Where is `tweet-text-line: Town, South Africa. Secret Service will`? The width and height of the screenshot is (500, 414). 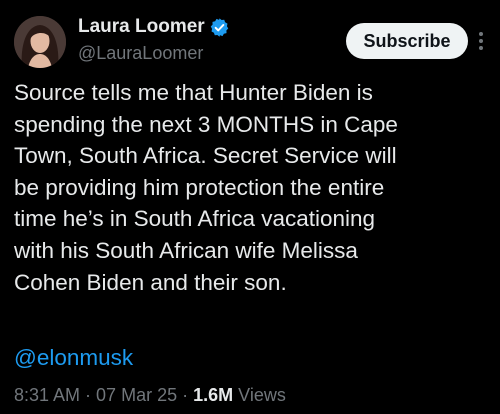 tweet-text-line: Town, South Africa. Secret Service will is located at coordinates (205, 156).